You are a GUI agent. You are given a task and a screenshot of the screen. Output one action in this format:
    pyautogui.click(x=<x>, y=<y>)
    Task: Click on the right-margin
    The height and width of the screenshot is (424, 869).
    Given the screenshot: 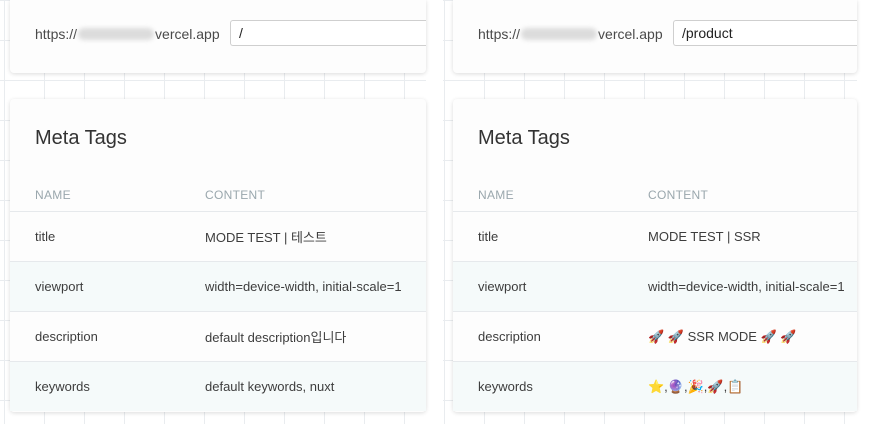 What is the action you would take?
    pyautogui.click(x=863, y=212)
    